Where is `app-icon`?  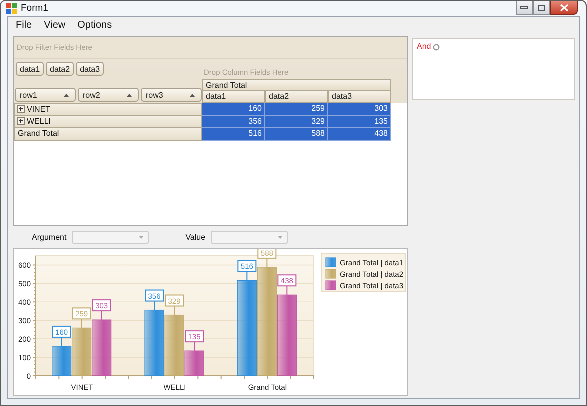
app-icon is located at coordinates (11, 8).